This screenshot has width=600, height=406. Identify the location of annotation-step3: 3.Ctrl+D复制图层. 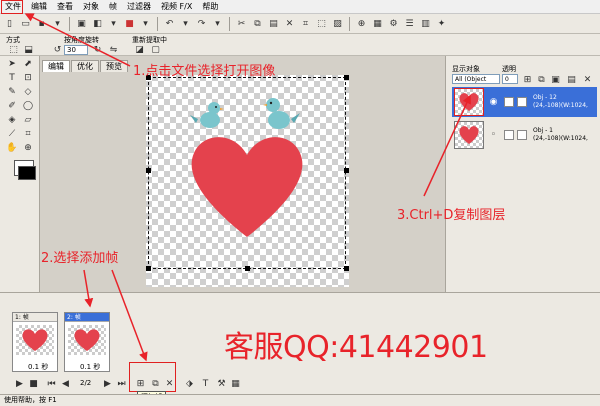
(451, 215).